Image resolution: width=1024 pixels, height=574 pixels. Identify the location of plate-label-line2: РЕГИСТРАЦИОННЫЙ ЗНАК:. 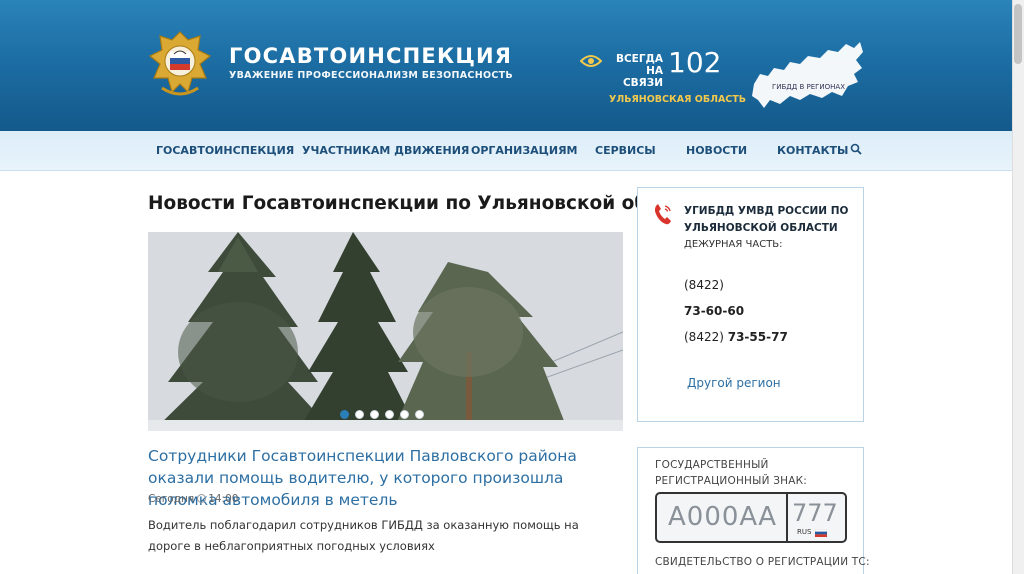
(731, 481).